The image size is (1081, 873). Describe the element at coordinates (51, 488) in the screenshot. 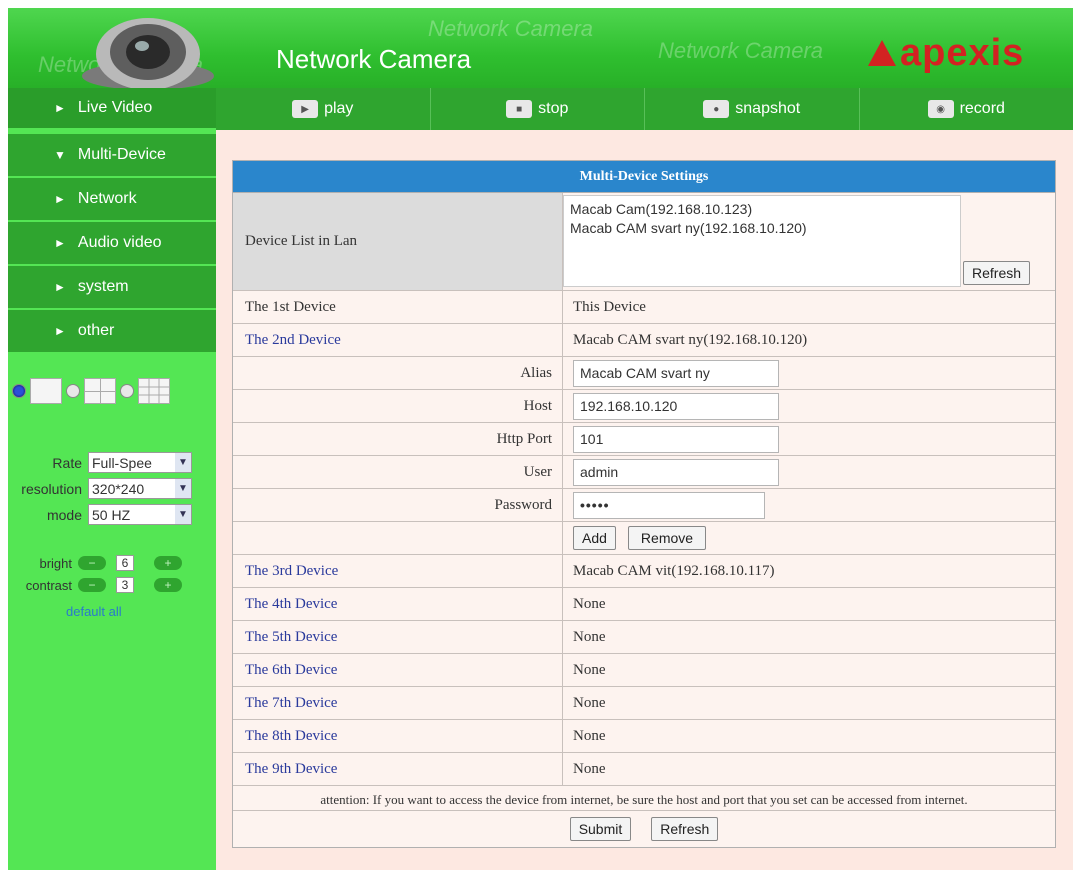

I see `resolution-label: resolution` at that location.